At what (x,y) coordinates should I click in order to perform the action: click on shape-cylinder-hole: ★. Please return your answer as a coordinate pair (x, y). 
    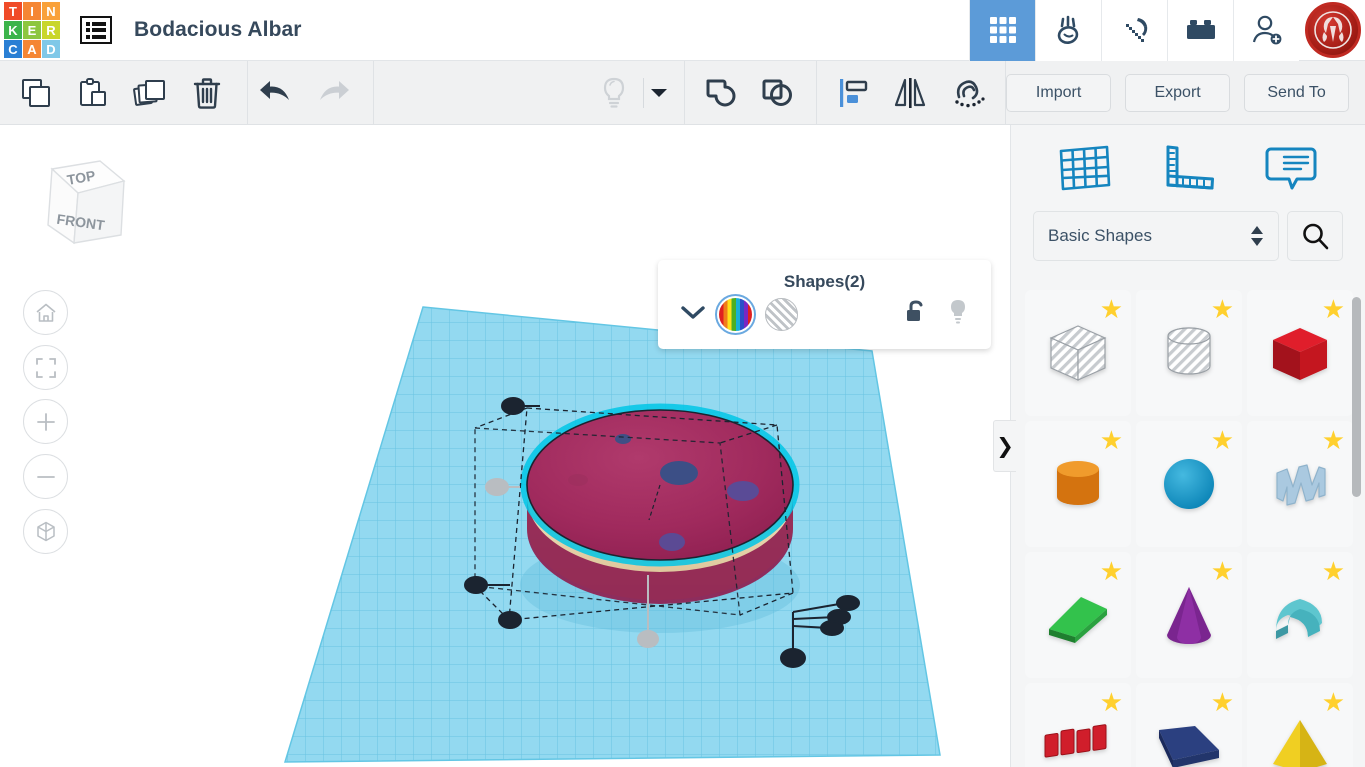
    Looking at the image, I should click on (1189, 353).